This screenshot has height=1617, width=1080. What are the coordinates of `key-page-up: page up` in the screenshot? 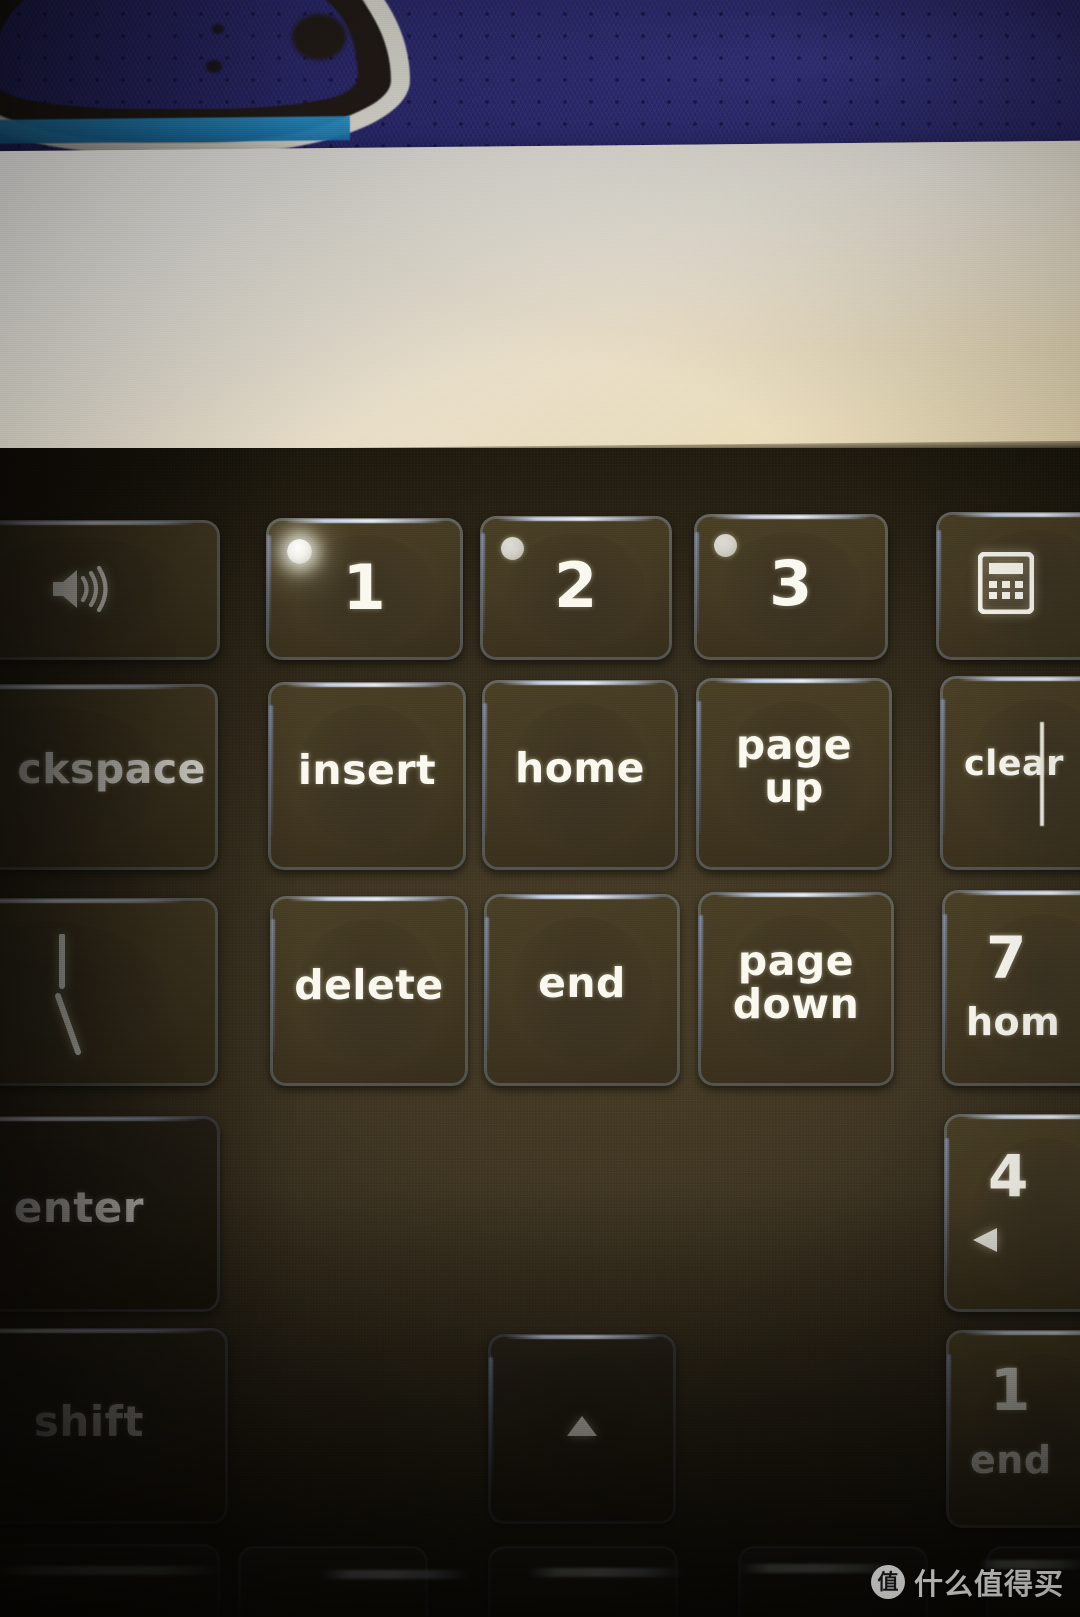 It's located at (794, 774).